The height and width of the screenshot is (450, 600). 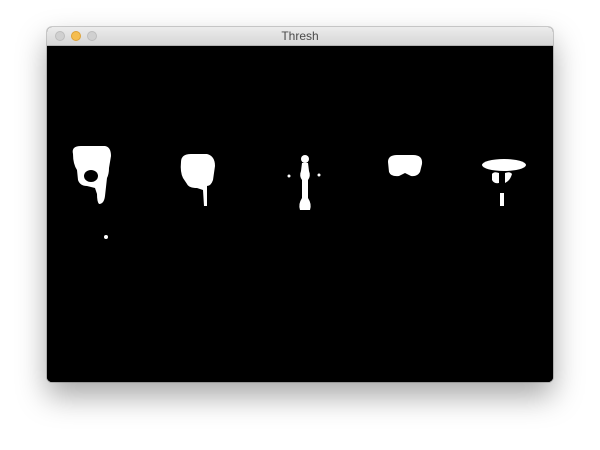 I want to click on title-bar: Thresh, so click(x=300, y=36).